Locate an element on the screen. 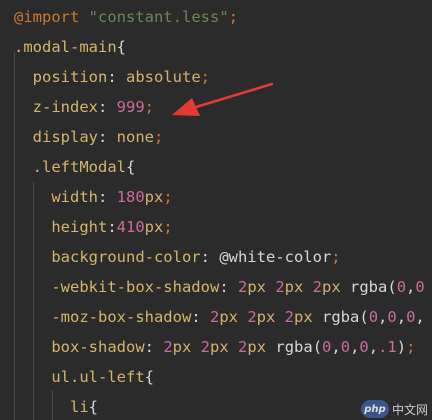  code-line: .leftModal{ is located at coordinates (75, 167).